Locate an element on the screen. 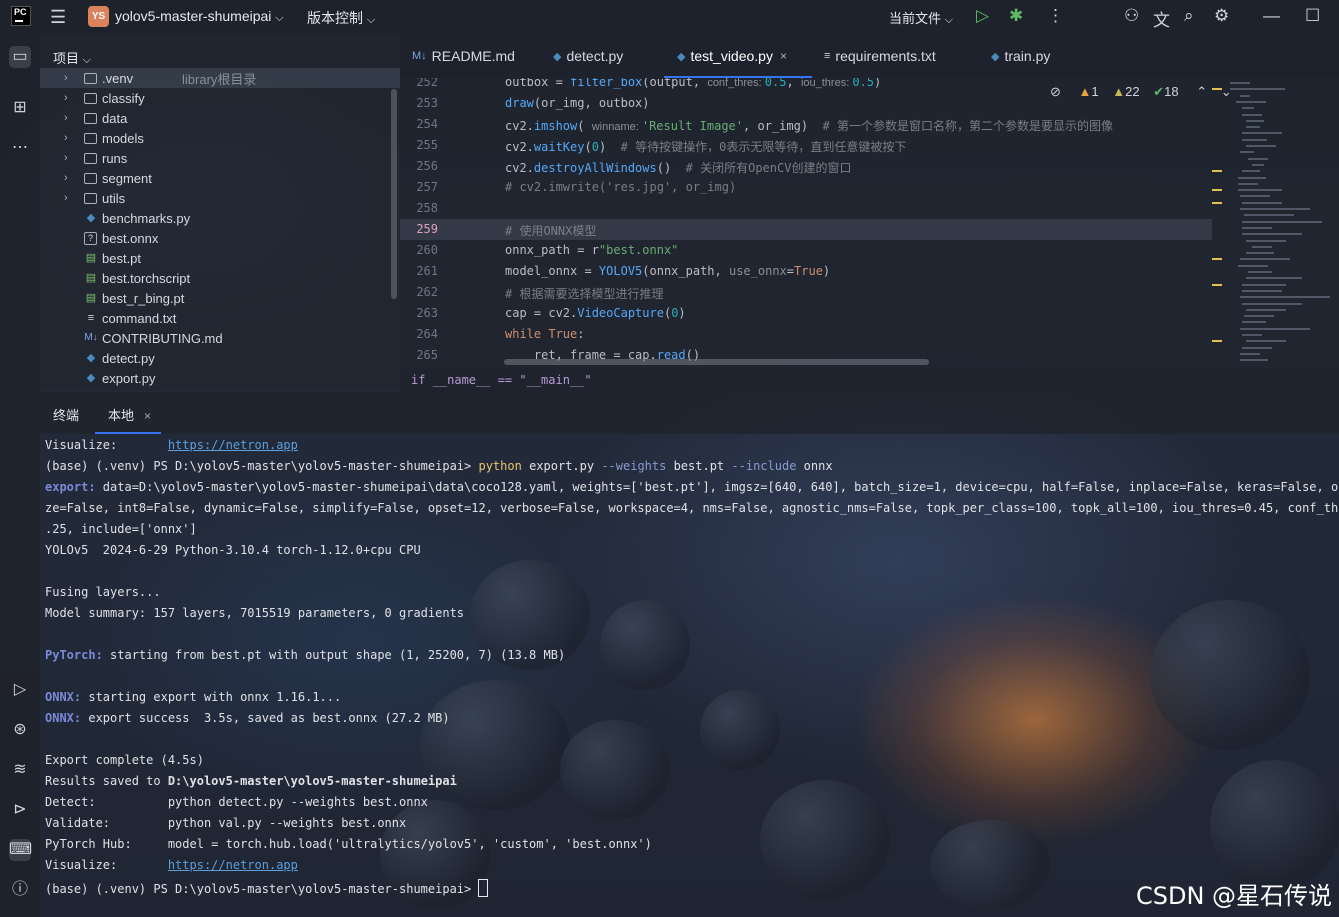  tab-readme: M↓ README.md is located at coordinates (463, 56).